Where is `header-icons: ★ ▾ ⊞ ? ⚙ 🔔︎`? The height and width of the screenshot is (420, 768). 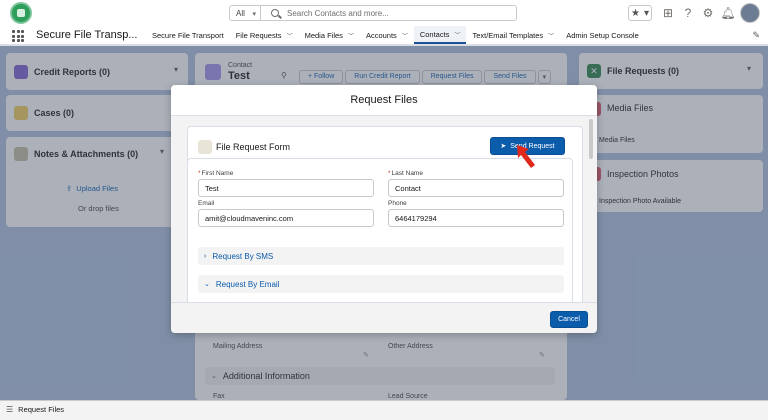
header-icons: ★ ▾ ⊞ ? ⚙ 🔔︎ is located at coordinates (694, 13).